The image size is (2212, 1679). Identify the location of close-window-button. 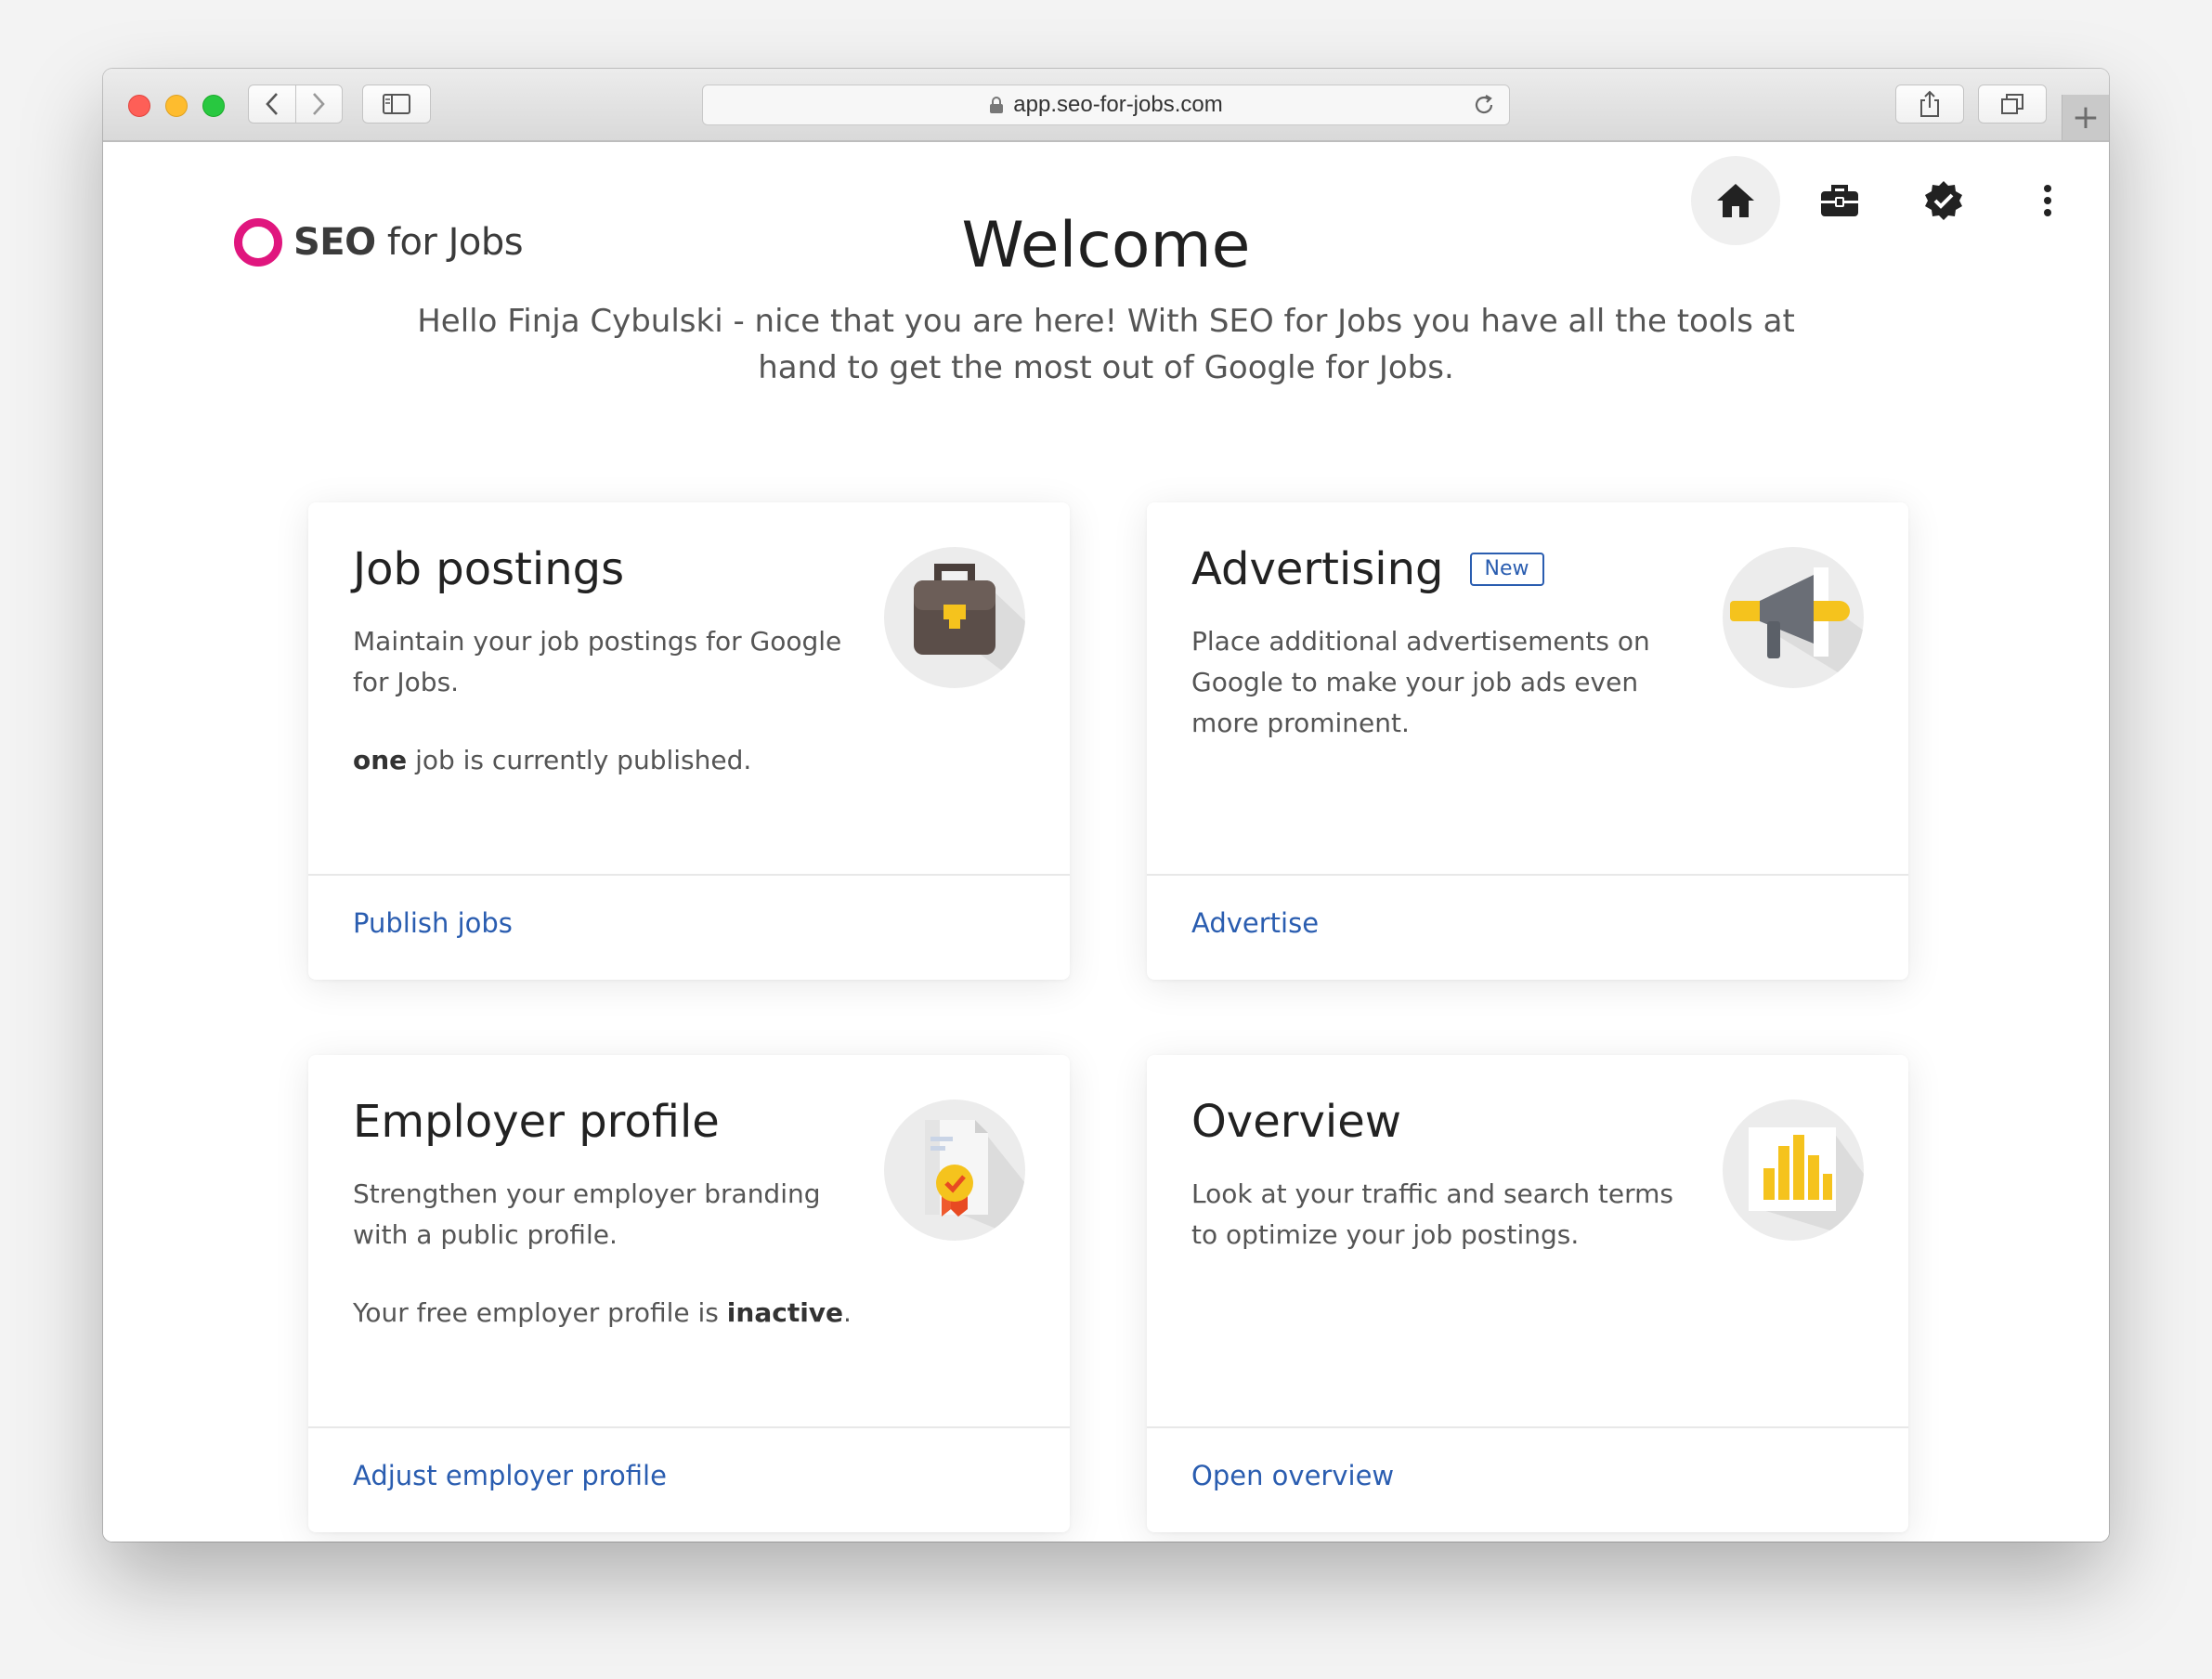
(139, 106).